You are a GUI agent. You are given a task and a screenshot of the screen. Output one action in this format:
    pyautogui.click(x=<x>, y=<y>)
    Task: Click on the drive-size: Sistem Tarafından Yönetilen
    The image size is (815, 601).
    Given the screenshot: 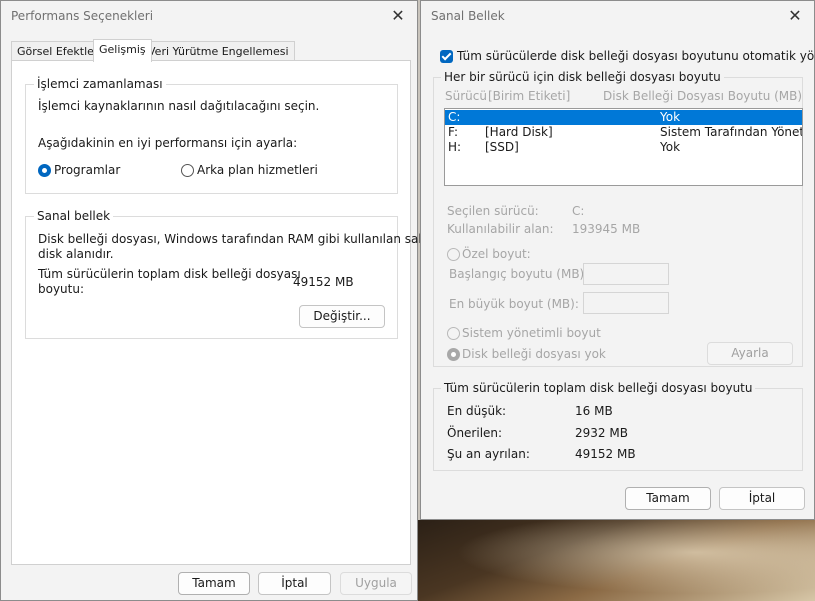 What is the action you would take?
    pyautogui.click(x=731, y=132)
    